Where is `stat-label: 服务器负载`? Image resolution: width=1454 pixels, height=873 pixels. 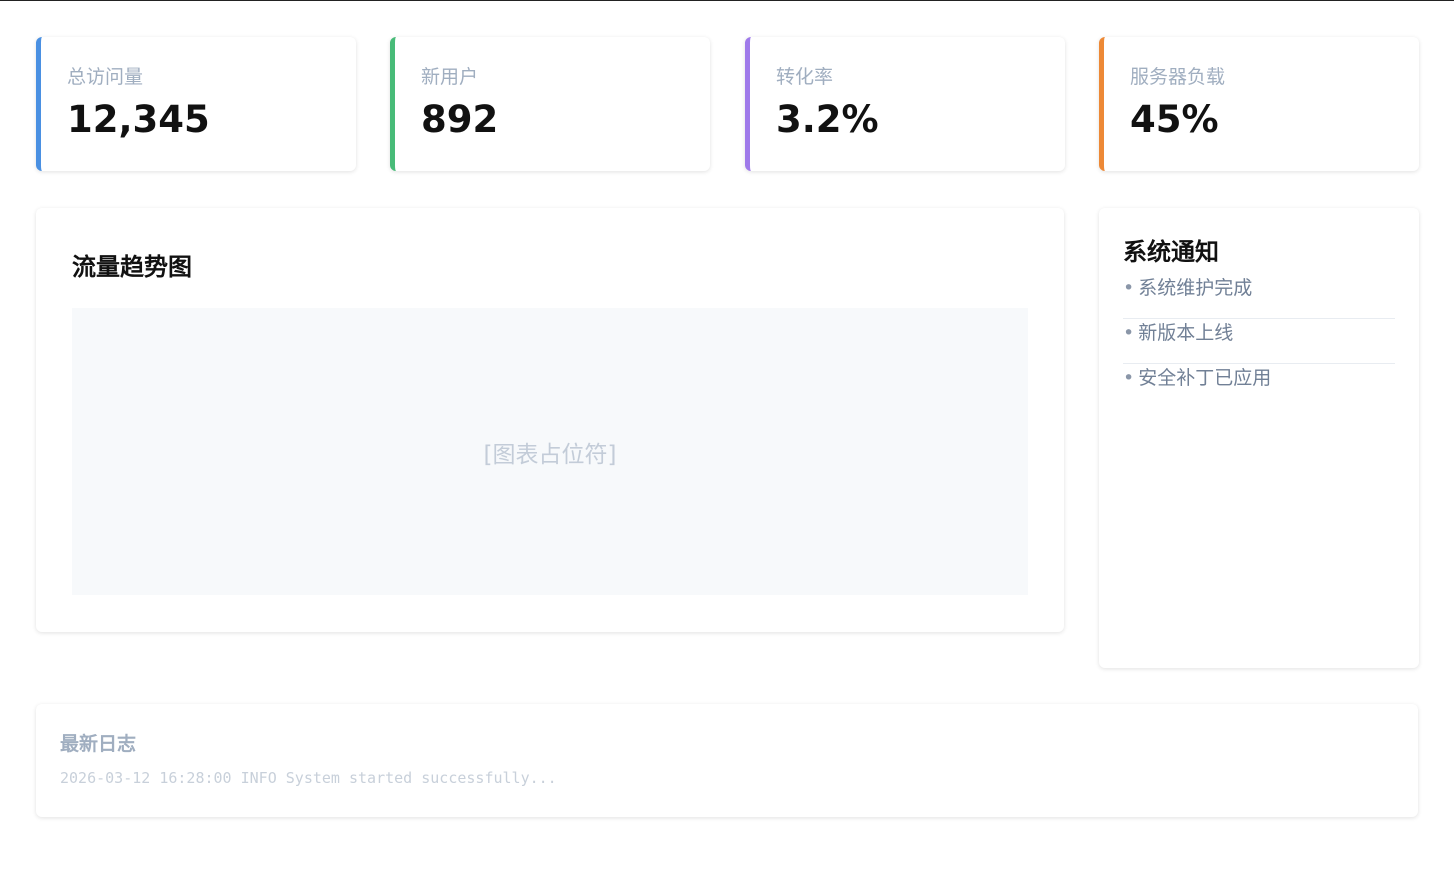 stat-label: 服务器负载 is located at coordinates (1178, 77).